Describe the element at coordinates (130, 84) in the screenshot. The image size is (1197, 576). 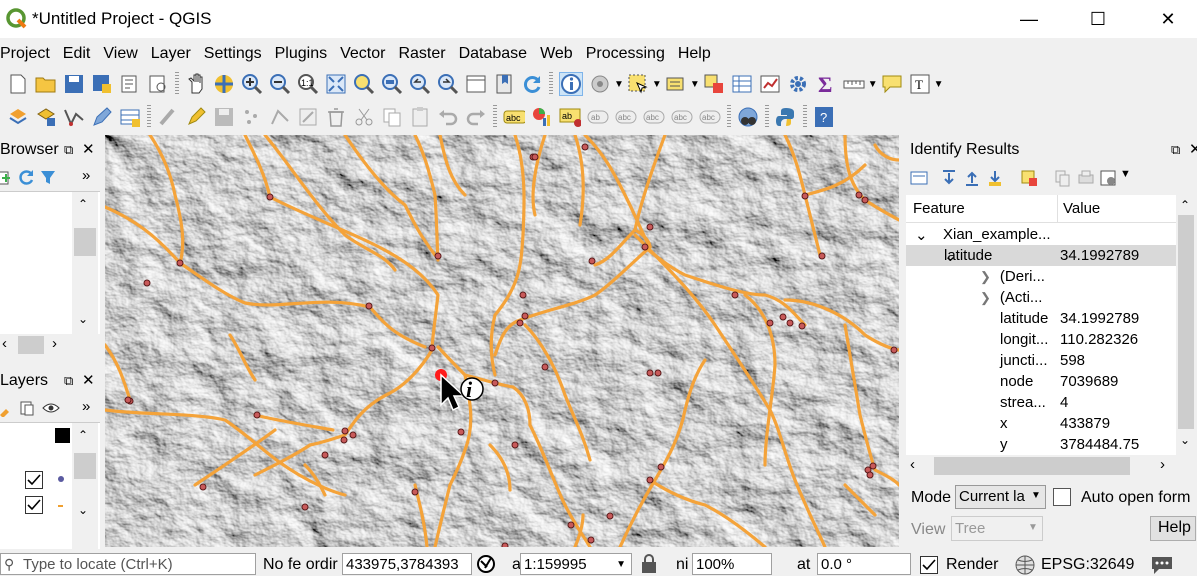
I see `new-print-layout-icon` at that location.